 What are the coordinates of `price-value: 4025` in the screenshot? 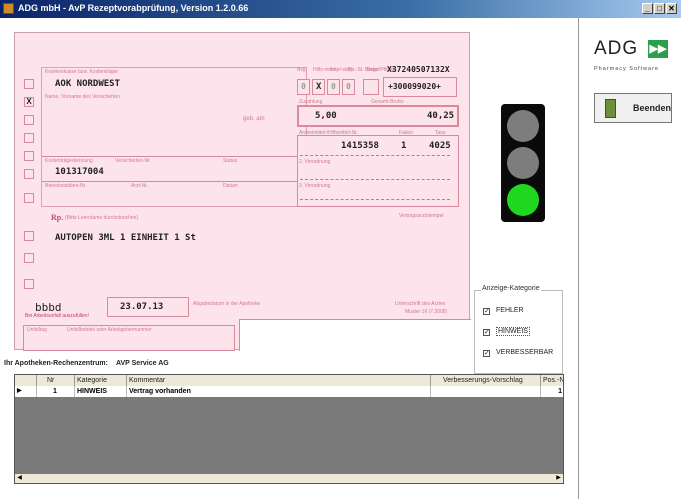 It's located at (440, 146).